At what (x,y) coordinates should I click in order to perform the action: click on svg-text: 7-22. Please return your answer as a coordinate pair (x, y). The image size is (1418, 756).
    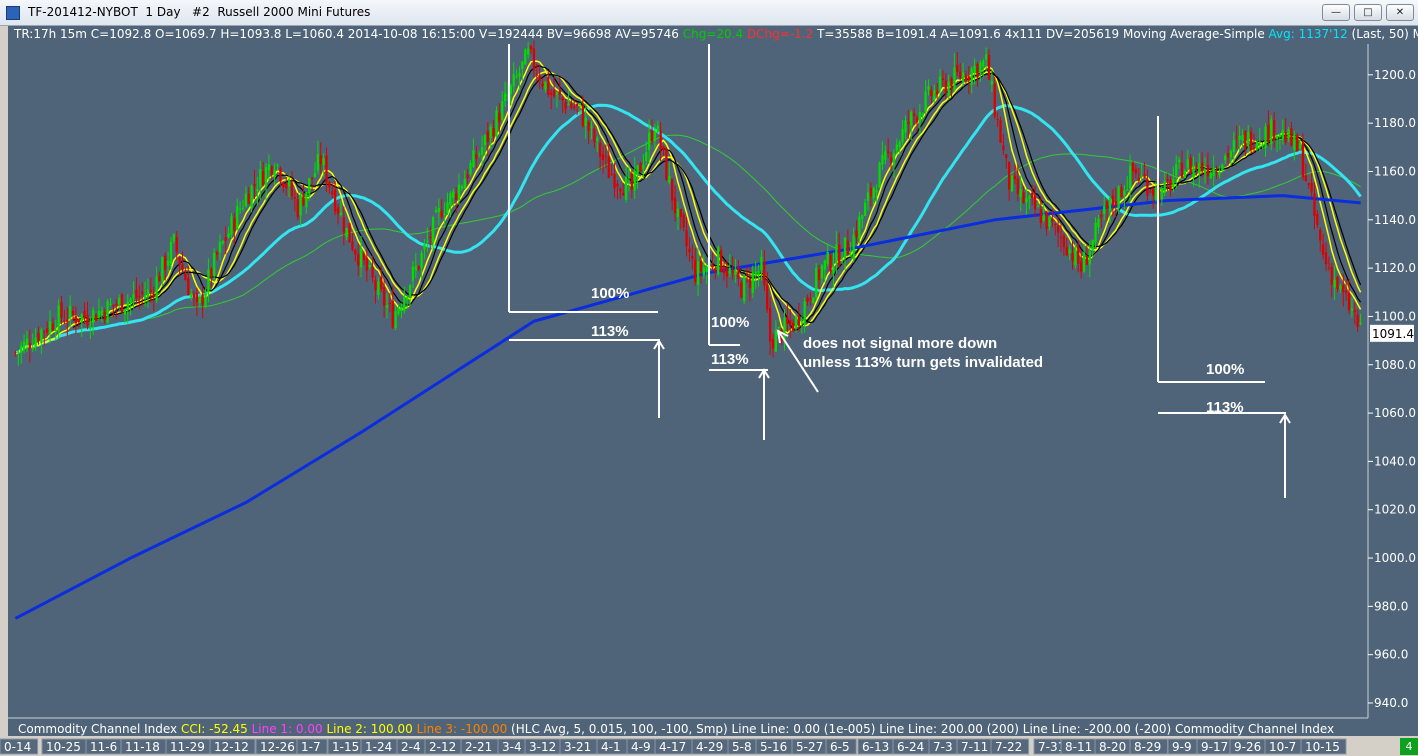
    Looking at the image, I should click on (1008, 747).